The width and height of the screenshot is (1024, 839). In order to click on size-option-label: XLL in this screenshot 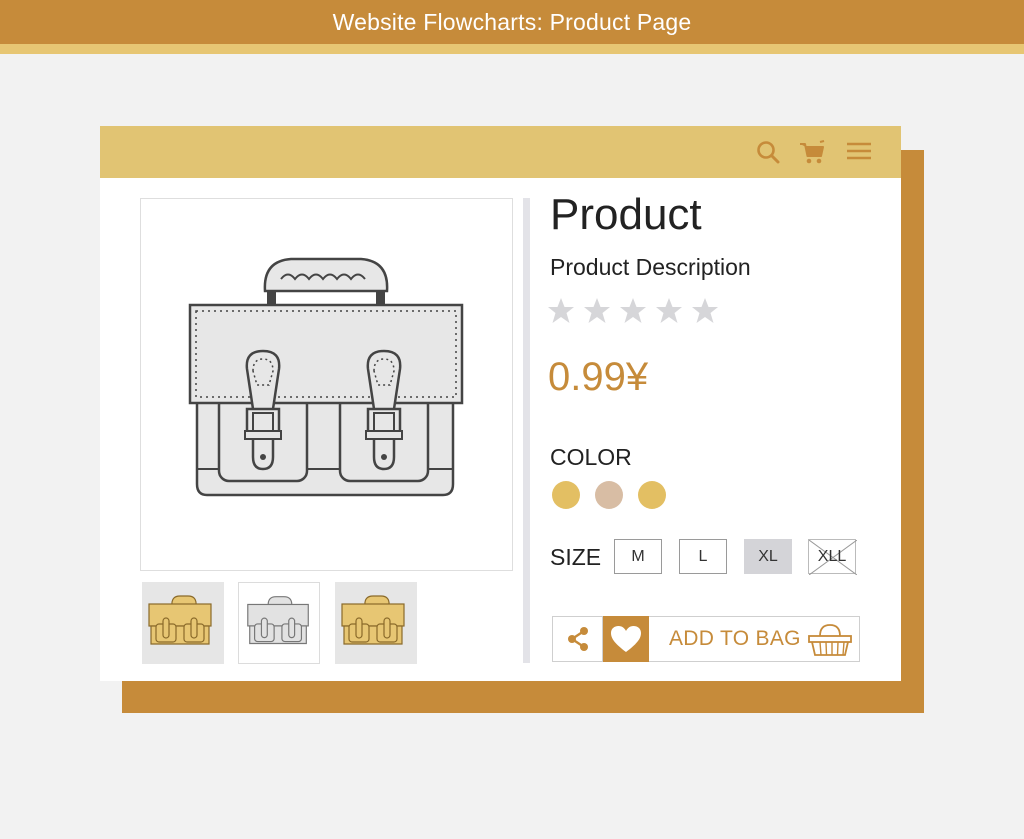, I will do `click(832, 556)`.